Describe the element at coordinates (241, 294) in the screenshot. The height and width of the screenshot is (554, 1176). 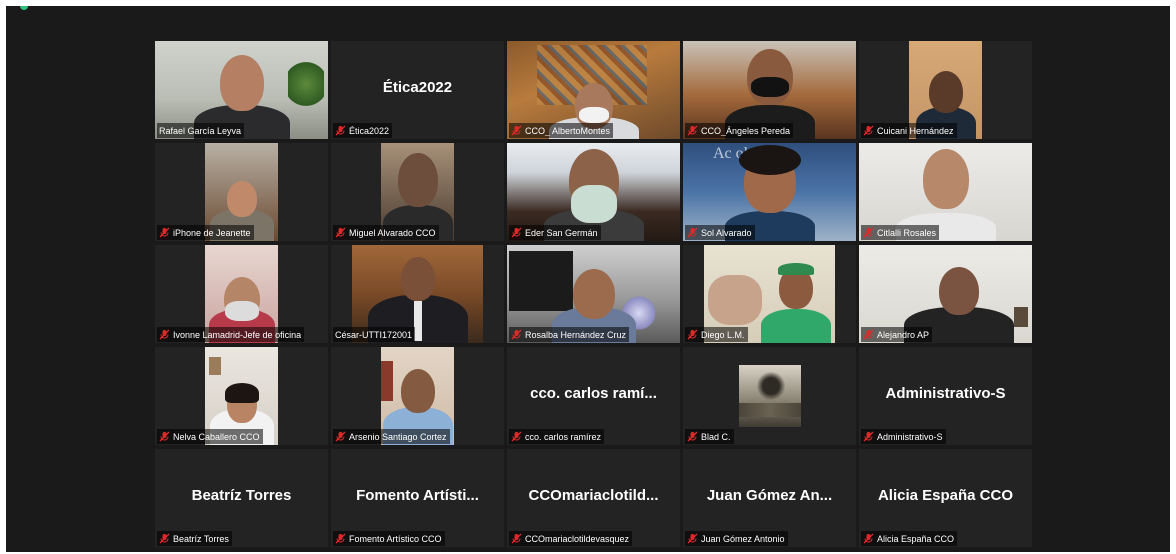
I see `participant-tile: Ivonne Lamadrid-Jefe de oficina` at that location.